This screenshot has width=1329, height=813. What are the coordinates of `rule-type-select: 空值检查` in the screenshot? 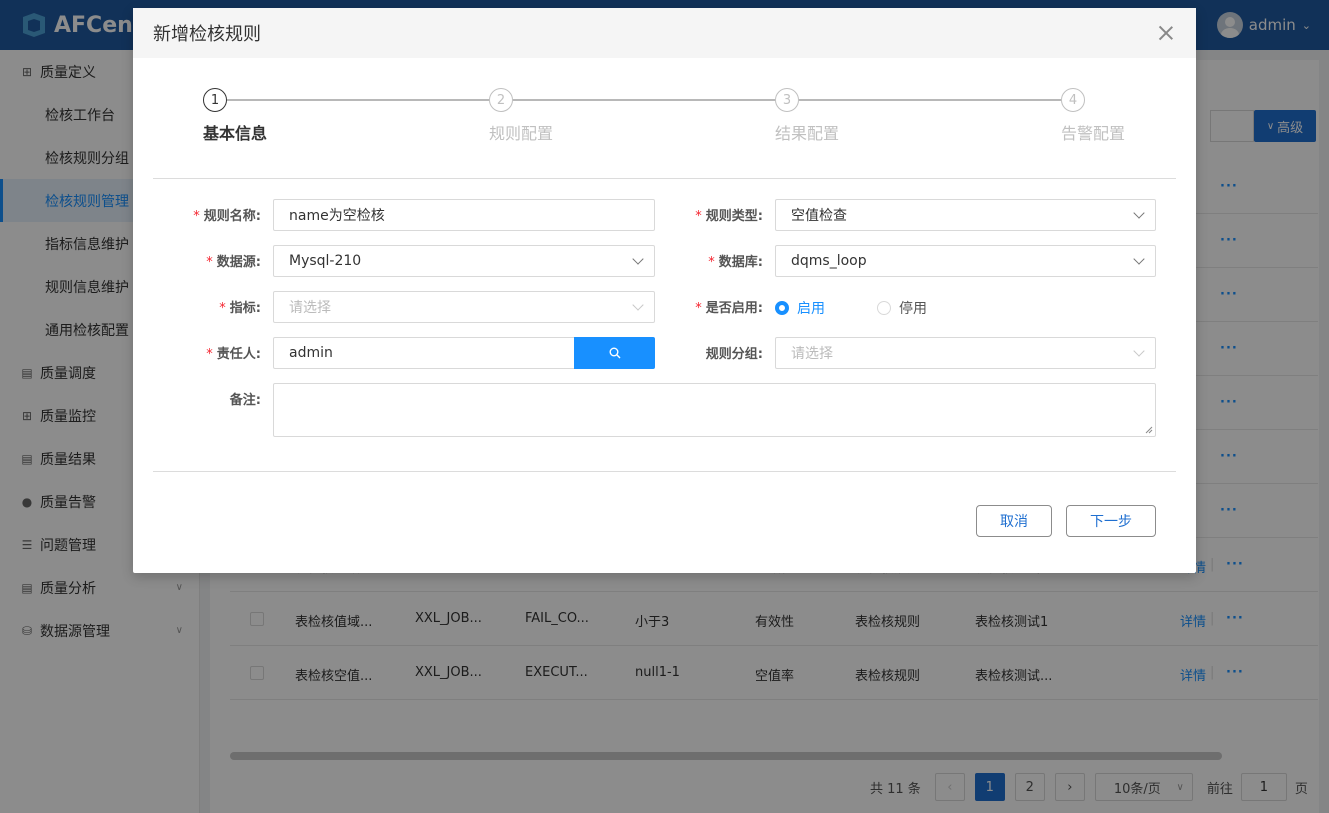 It's located at (965, 215).